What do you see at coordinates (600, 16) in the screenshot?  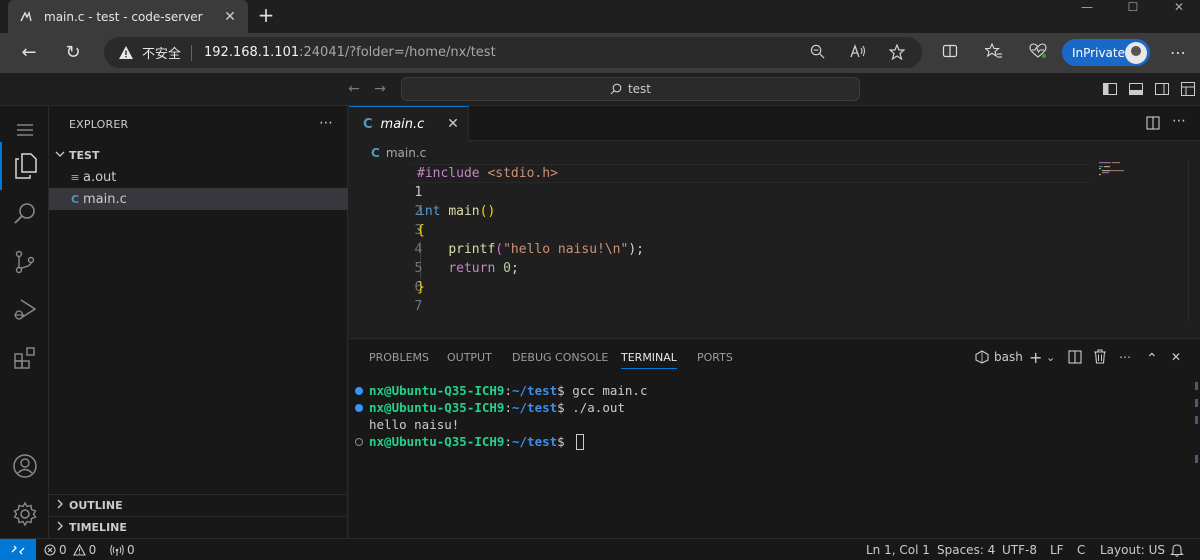 I see `browser-tabstrip: main.c - test - code-server ✕ + — ☐ ✕` at bounding box center [600, 16].